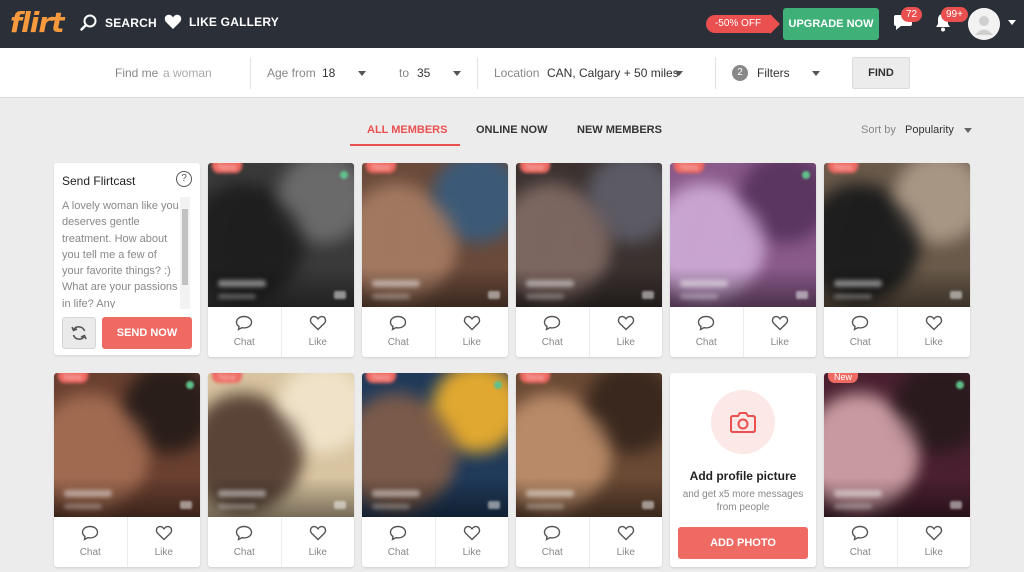 This screenshot has height=572, width=1024. What do you see at coordinates (908, 22) in the screenshot?
I see `messages-button: 72` at bounding box center [908, 22].